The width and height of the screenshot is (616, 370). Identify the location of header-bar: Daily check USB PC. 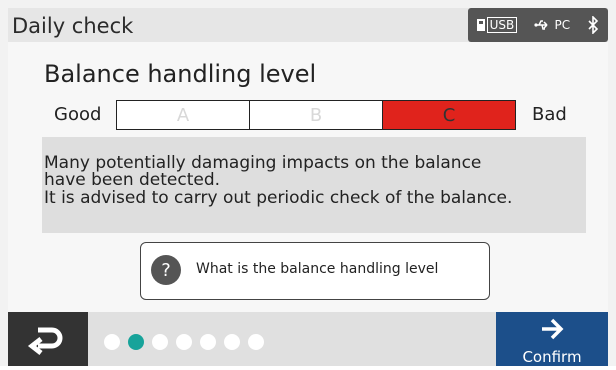
(308, 25).